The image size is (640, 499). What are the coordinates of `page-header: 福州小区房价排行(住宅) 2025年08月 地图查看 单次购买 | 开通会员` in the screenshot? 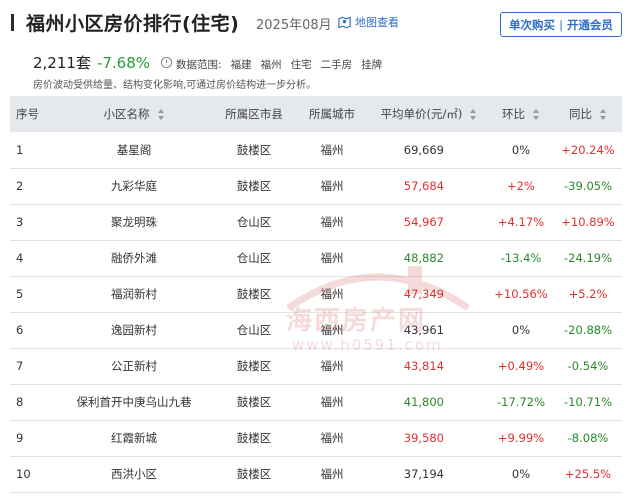 It's located at (320, 23).